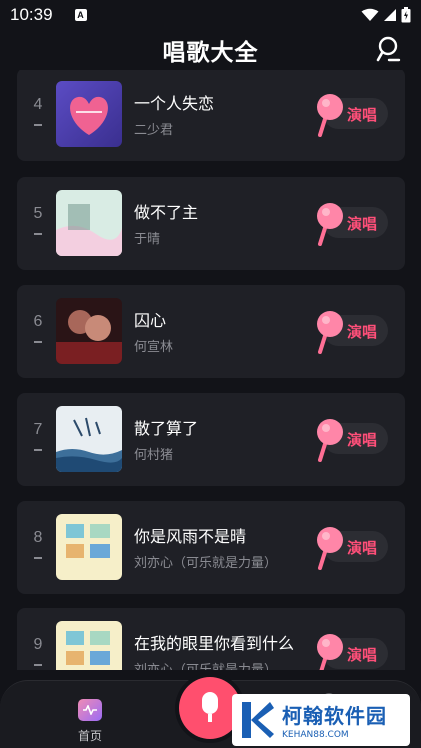  Describe the element at coordinates (38, 104) in the screenshot. I see `rank-number: 4` at that location.